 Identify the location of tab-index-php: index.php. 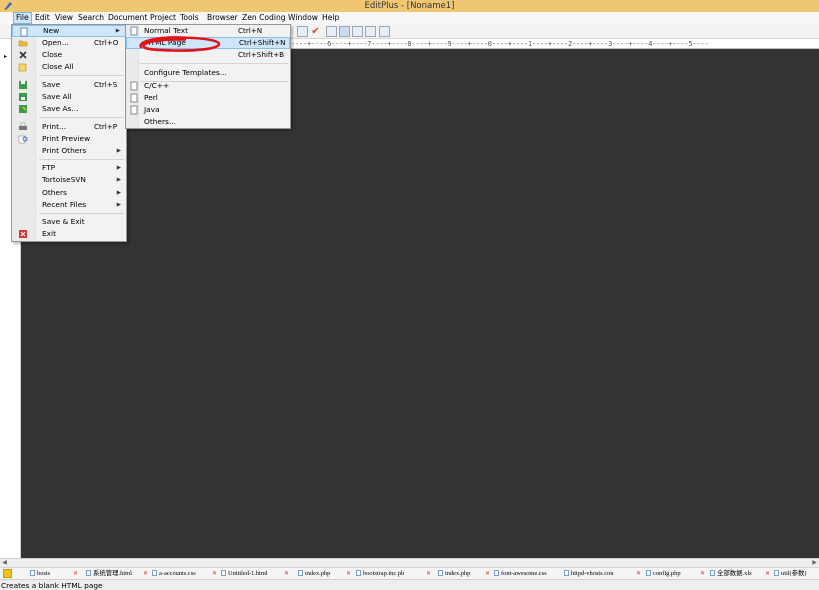
(314, 573).